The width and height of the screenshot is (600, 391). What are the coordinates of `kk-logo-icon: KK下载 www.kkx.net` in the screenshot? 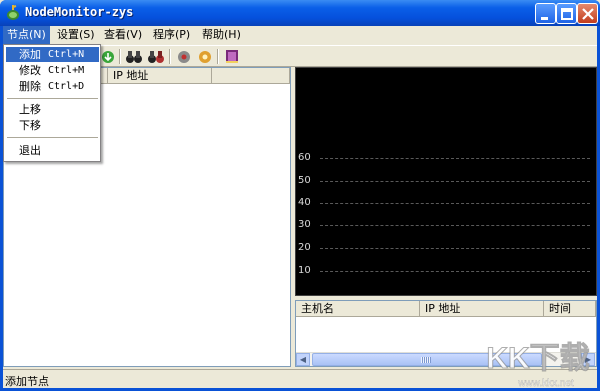 It's located at (538, 366).